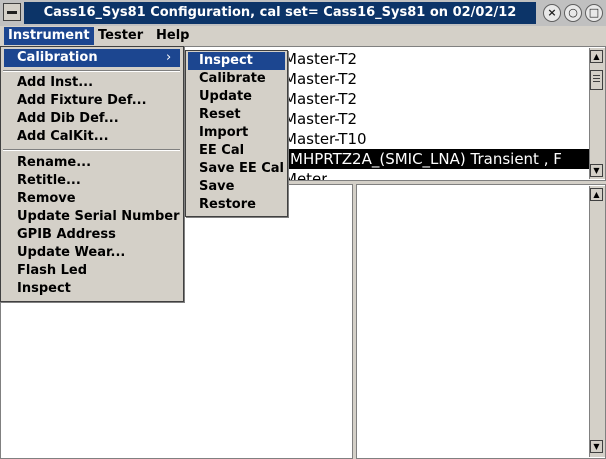 The width and height of the screenshot is (606, 459). I want to click on submenu-item-update: Update, so click(225, 97).